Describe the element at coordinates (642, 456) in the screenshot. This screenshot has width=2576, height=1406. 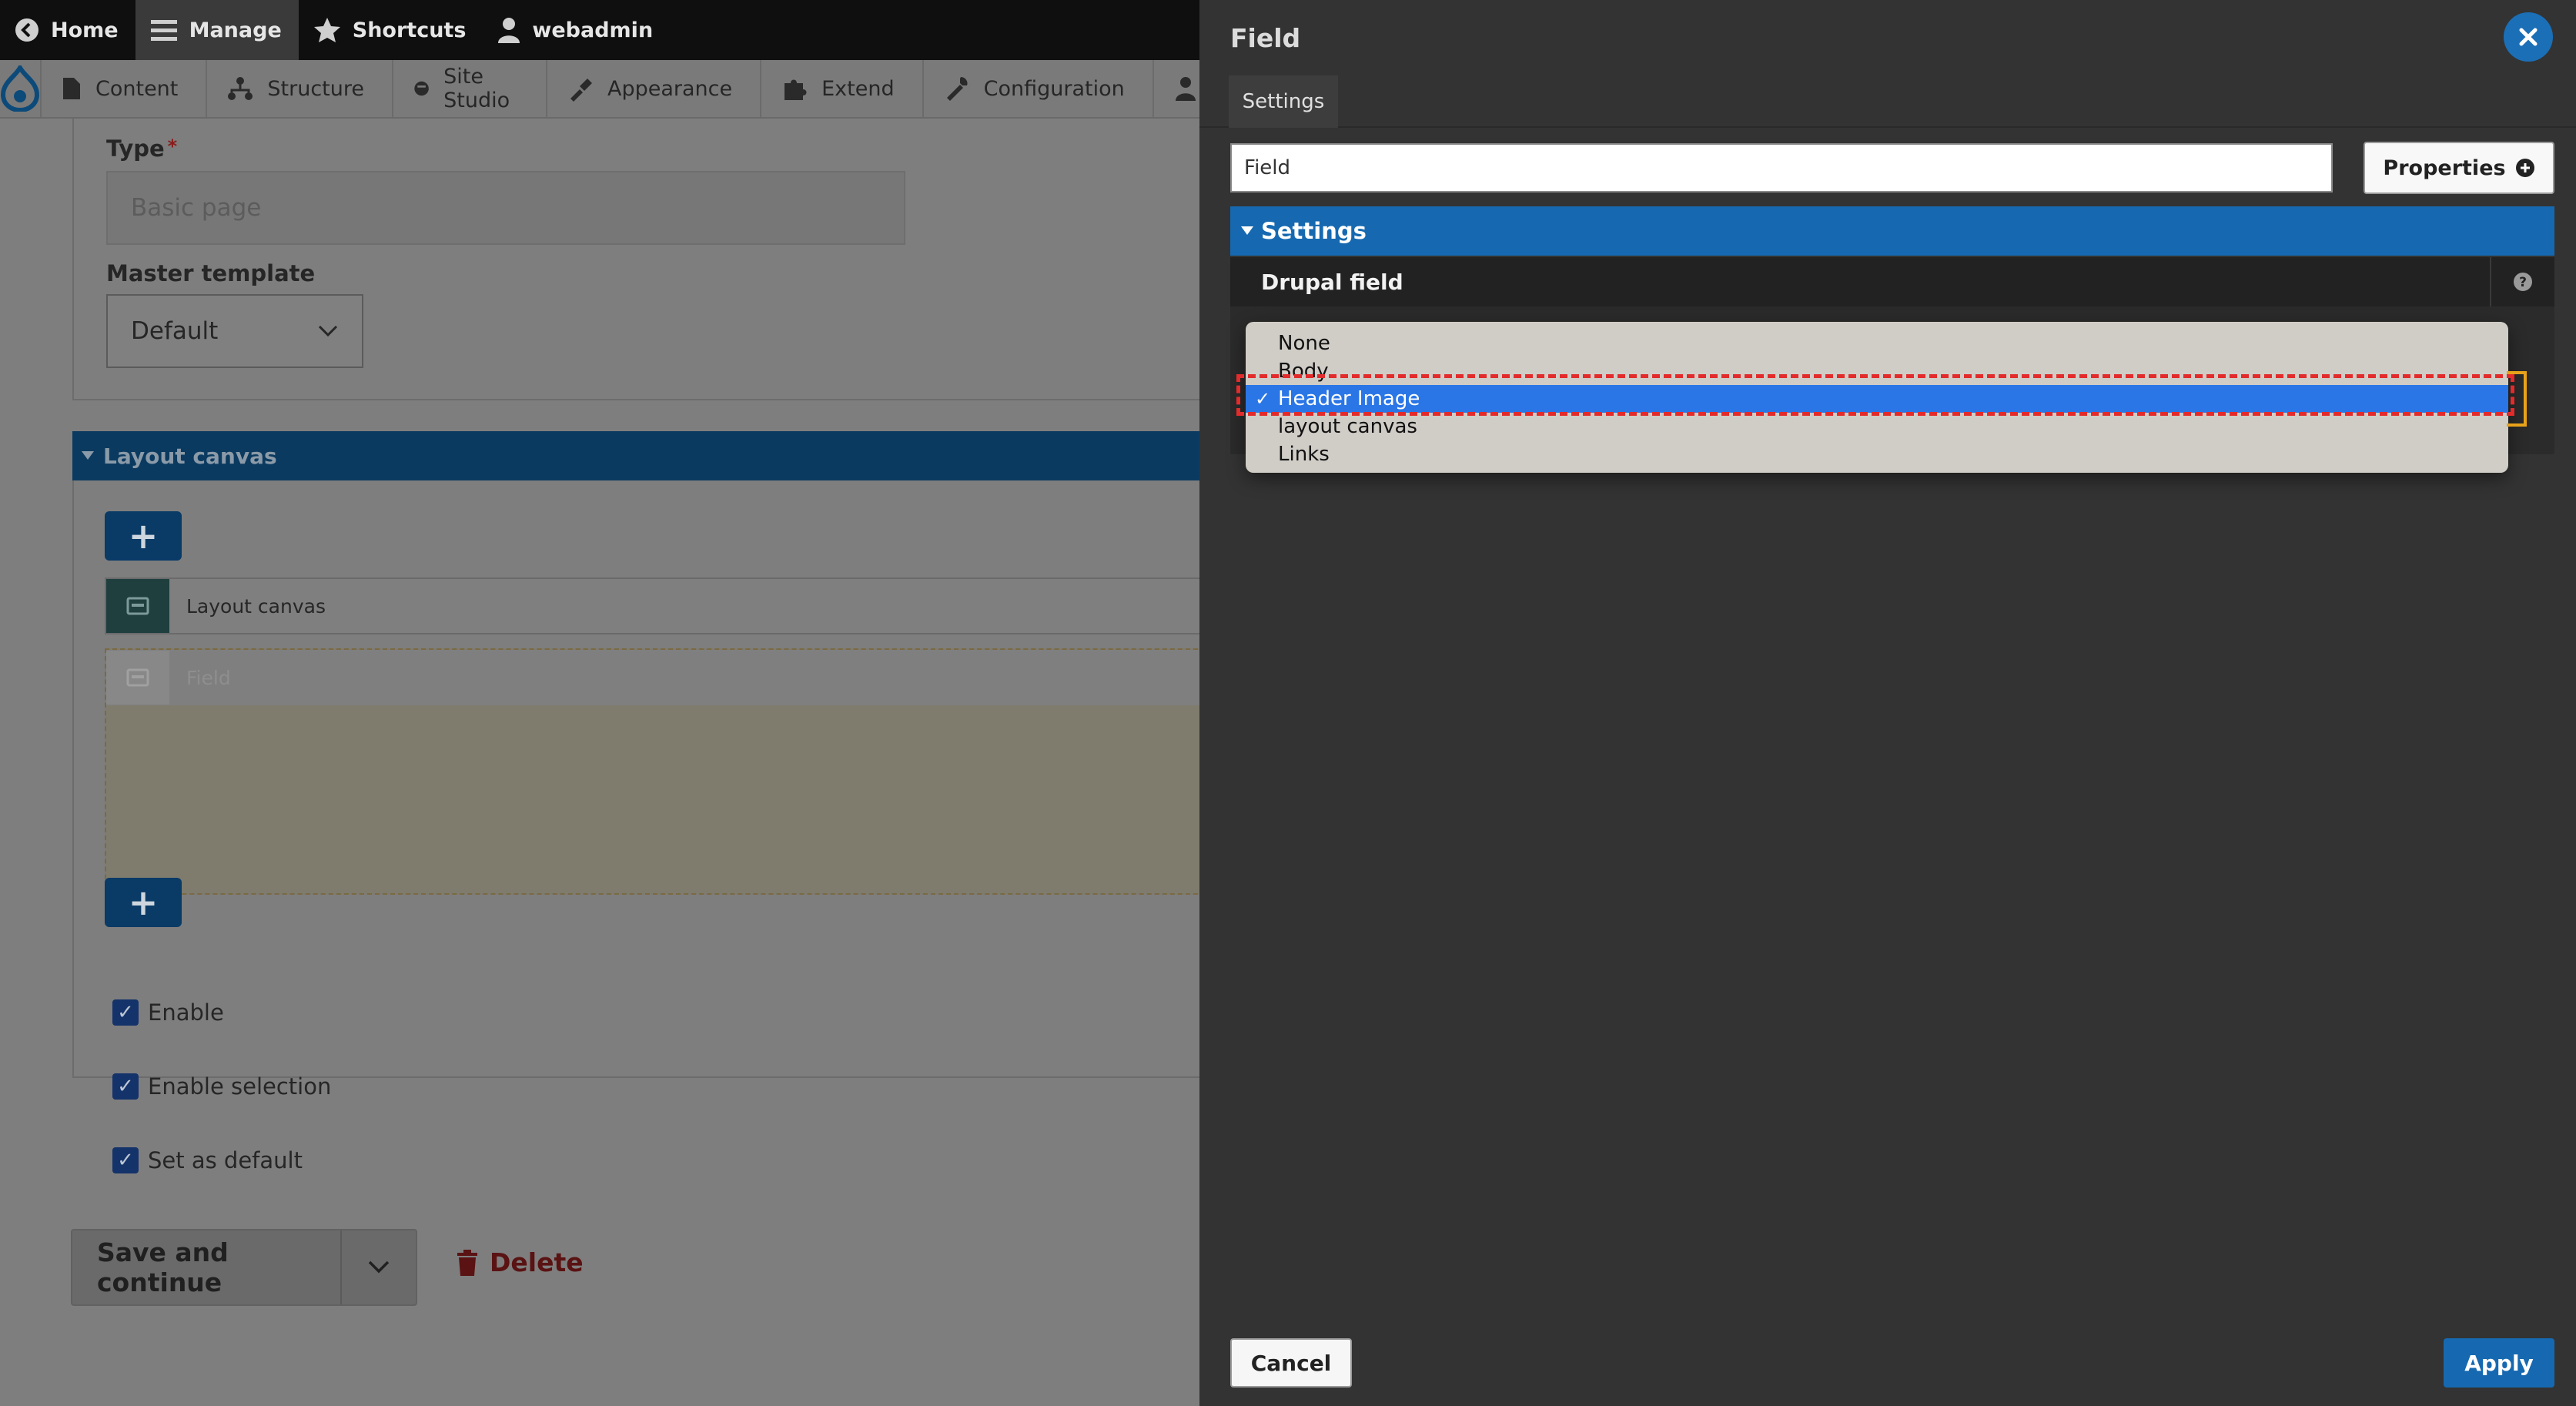
I see `layout-canvas-header: Layout canvas` at that location.